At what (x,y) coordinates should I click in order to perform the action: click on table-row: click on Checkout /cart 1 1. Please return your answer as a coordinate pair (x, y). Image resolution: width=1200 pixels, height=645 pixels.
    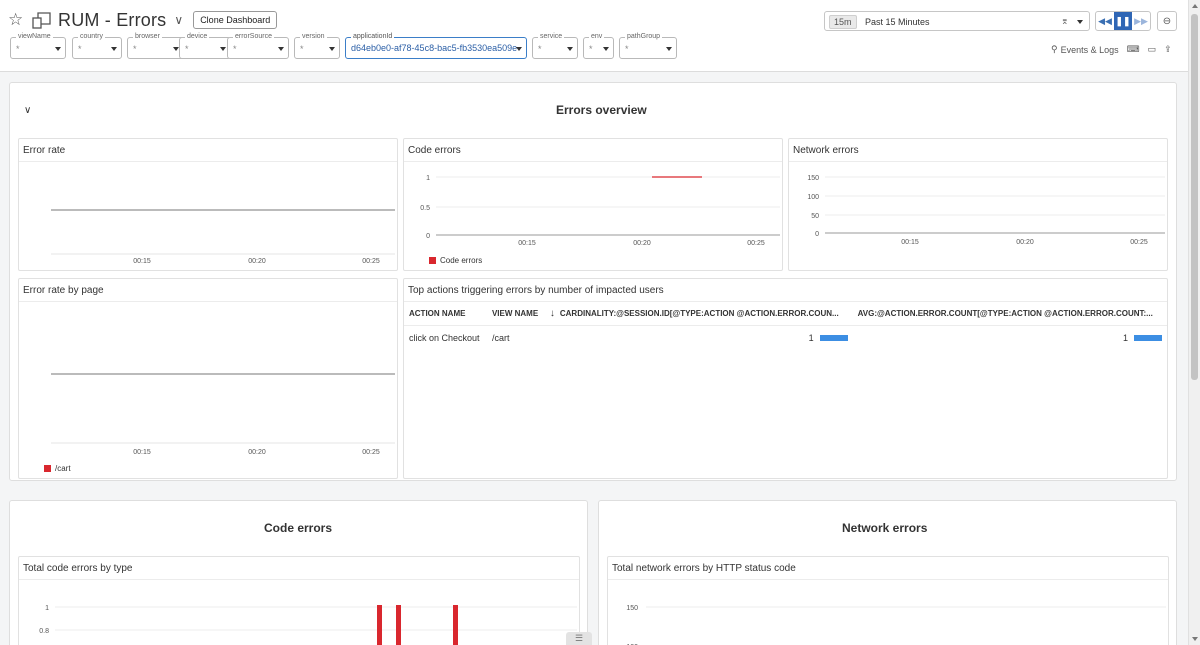
    Looking at the image, I should click on (785, 338).